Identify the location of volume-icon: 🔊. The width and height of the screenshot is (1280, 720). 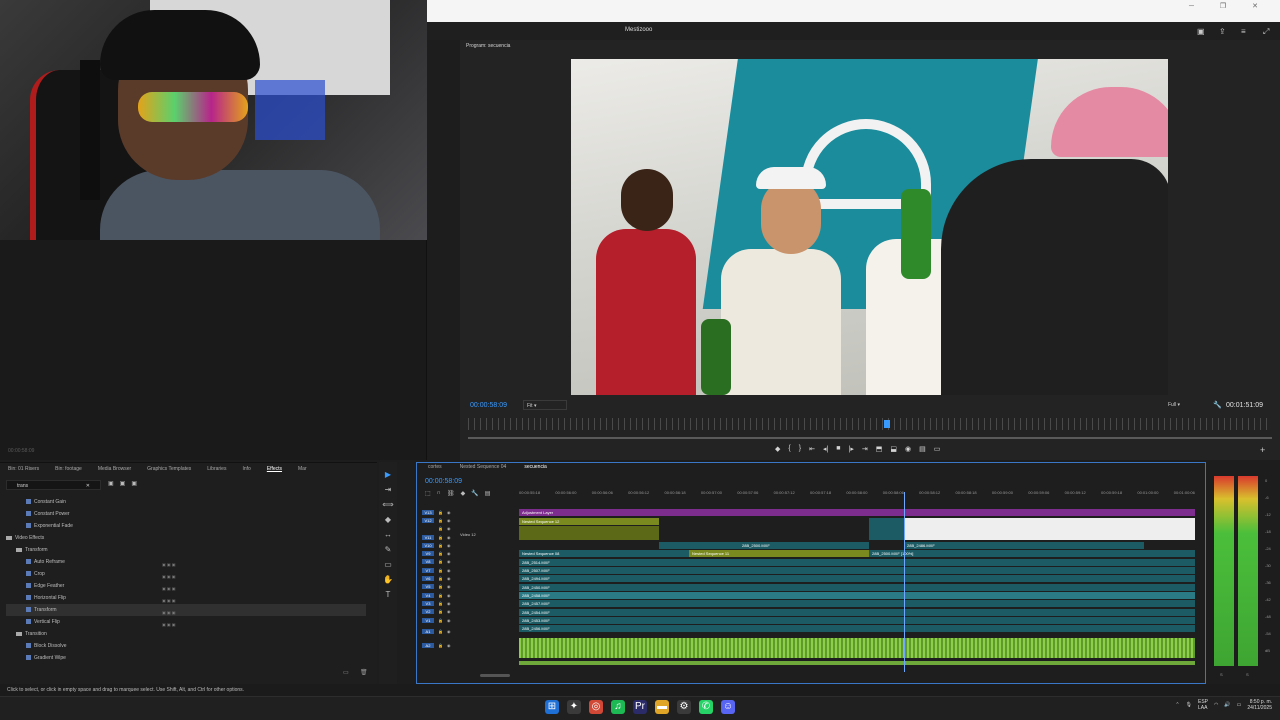
(1227, 705).